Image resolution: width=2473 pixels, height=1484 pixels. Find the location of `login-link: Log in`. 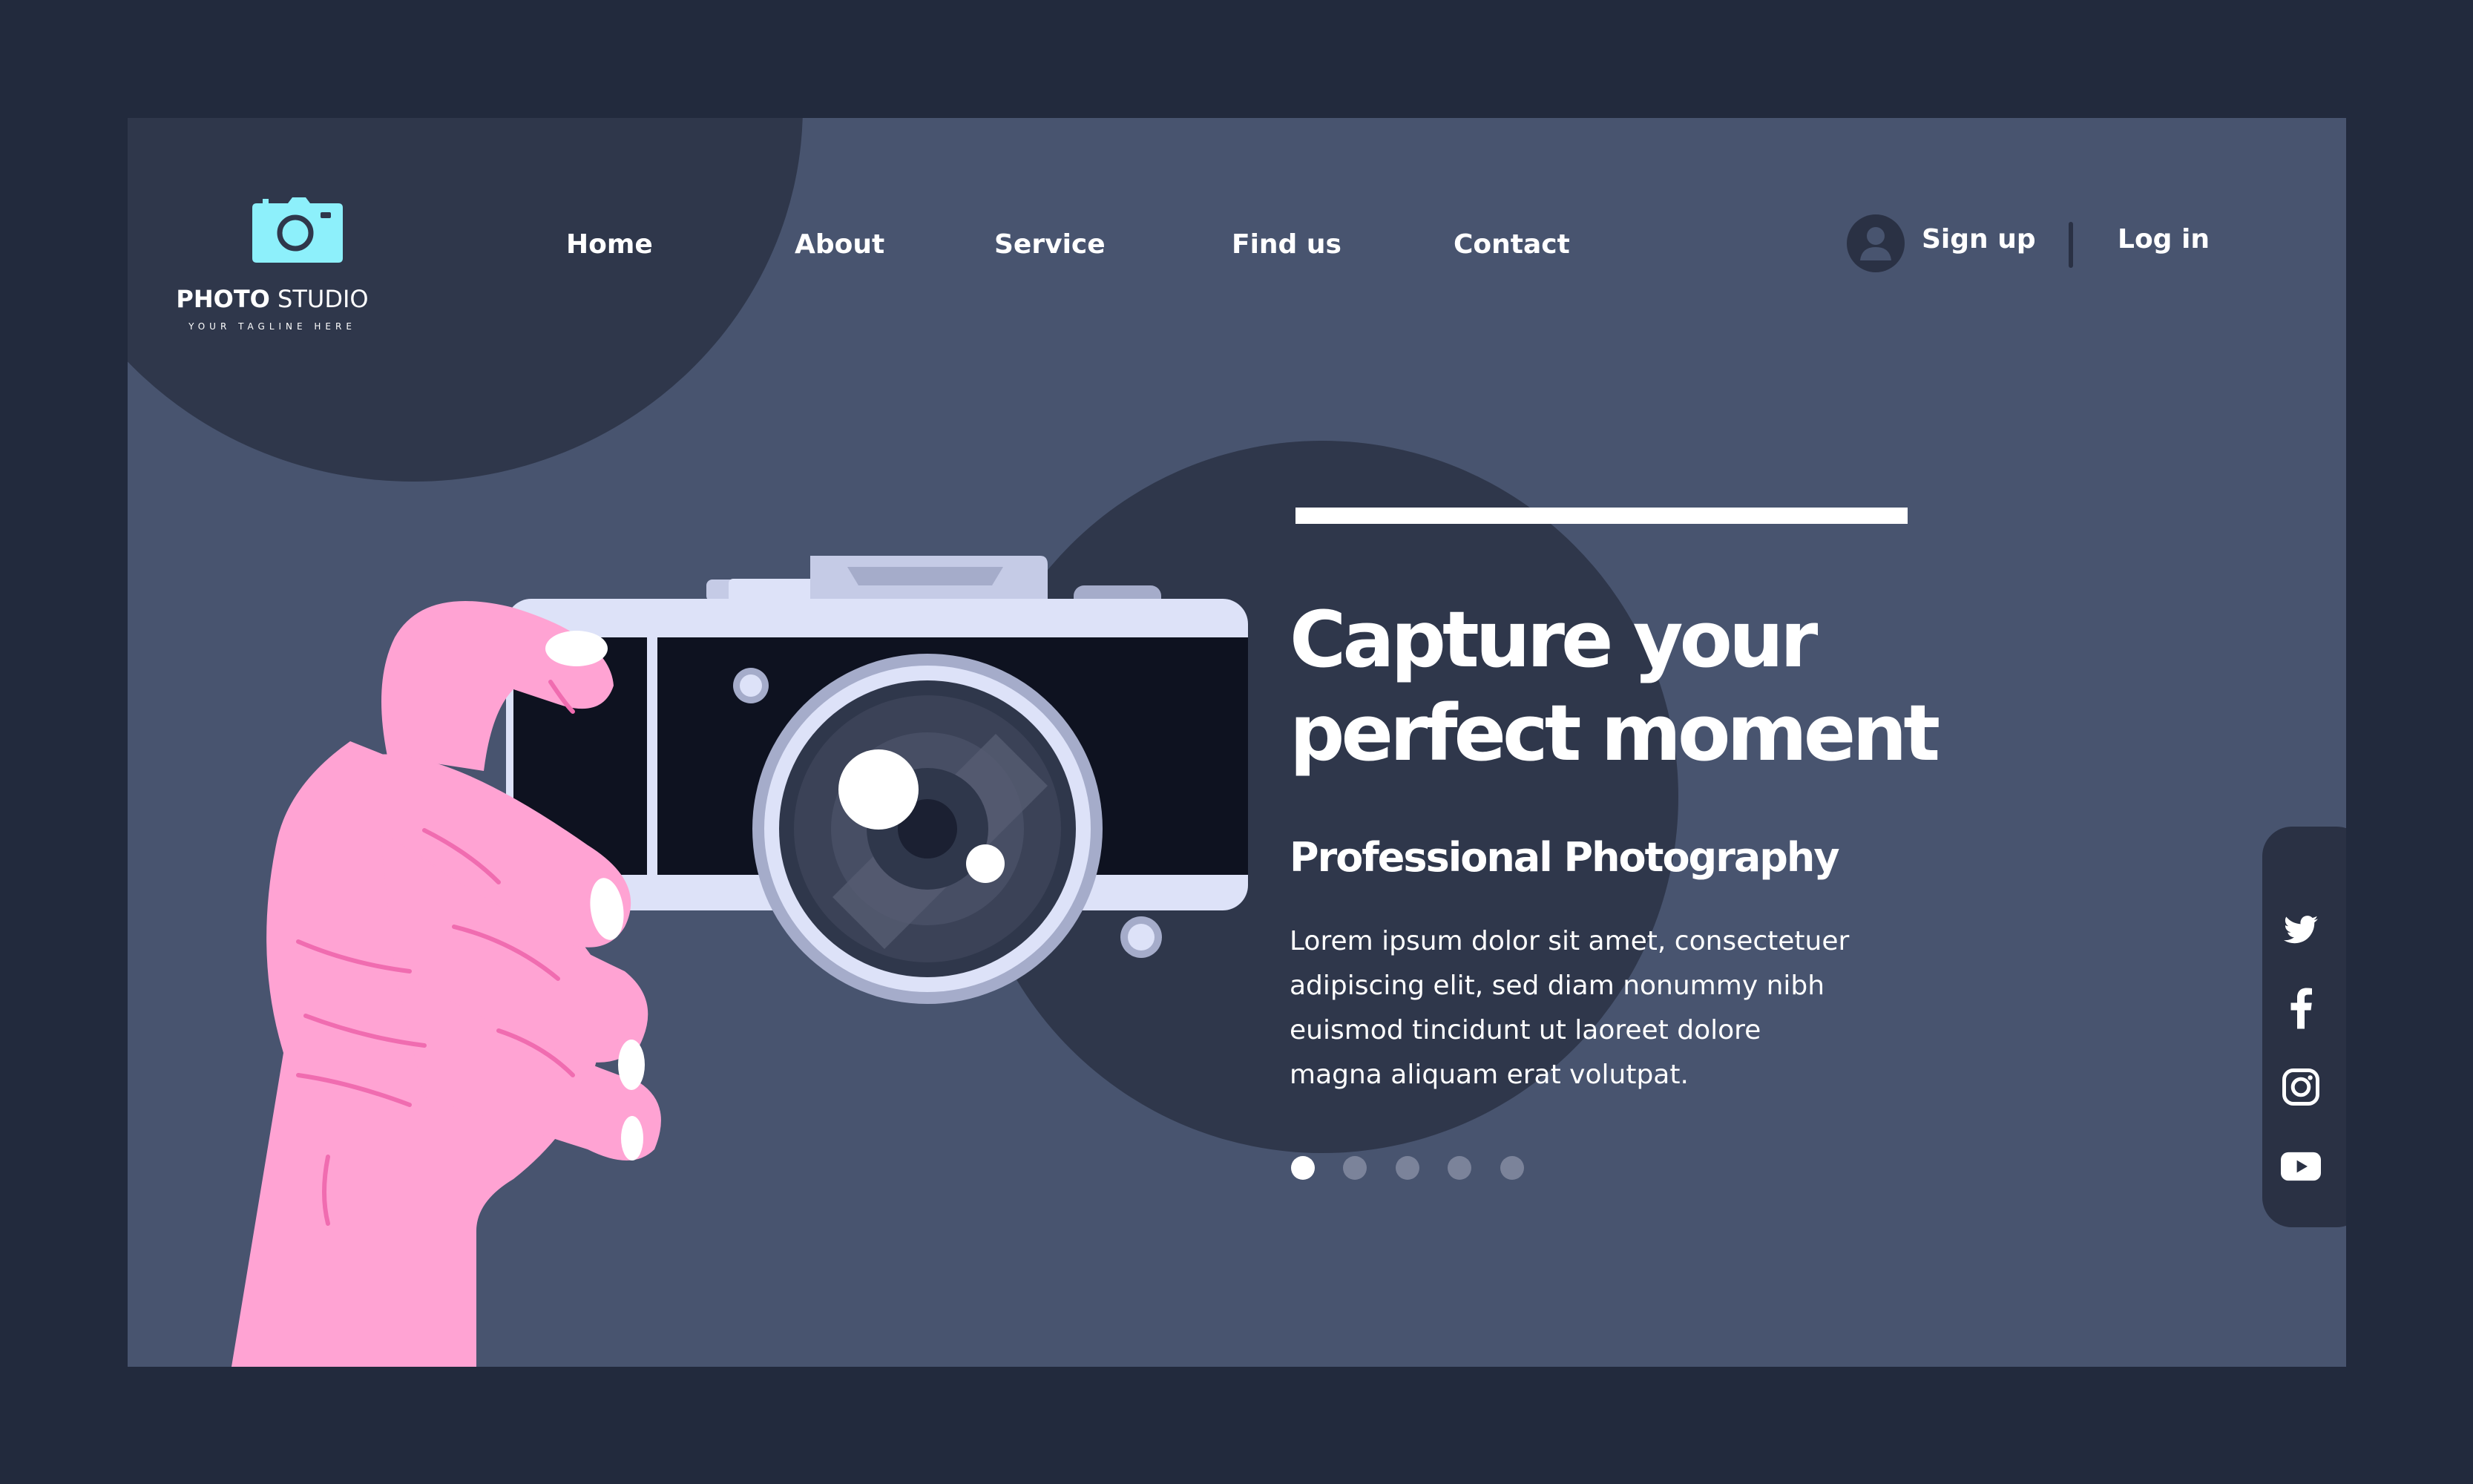

login-link: Log in is located at coordinates (2164, 239).